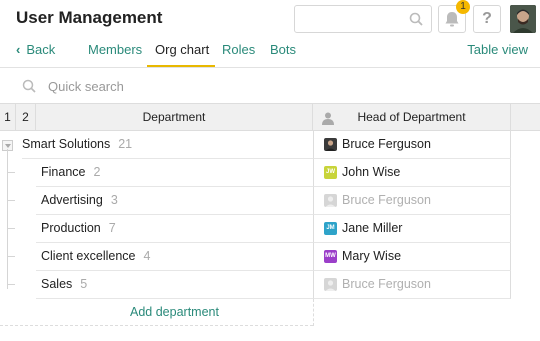  I want to click on table-row: Sales 5 Bruce Ferguson, so click(255, 285).